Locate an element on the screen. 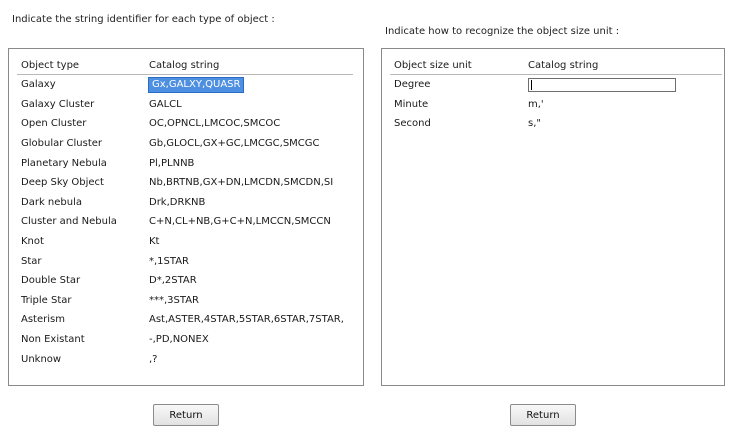 This screenshot has width=736, height=427. object-type-cell: Unknow is located at coordinates (81, 359).